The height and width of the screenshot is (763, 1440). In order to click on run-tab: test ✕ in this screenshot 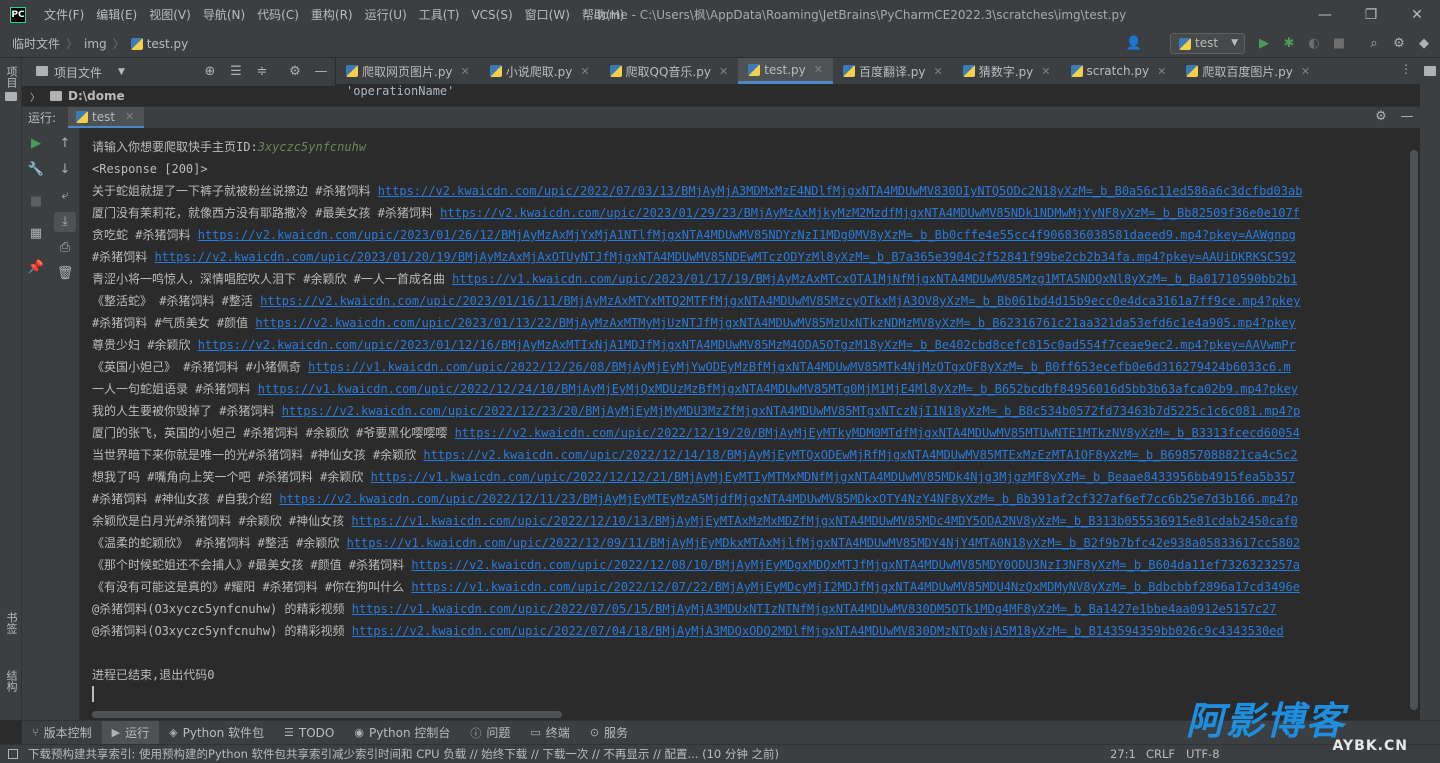, I will do `click(106, 117)`.